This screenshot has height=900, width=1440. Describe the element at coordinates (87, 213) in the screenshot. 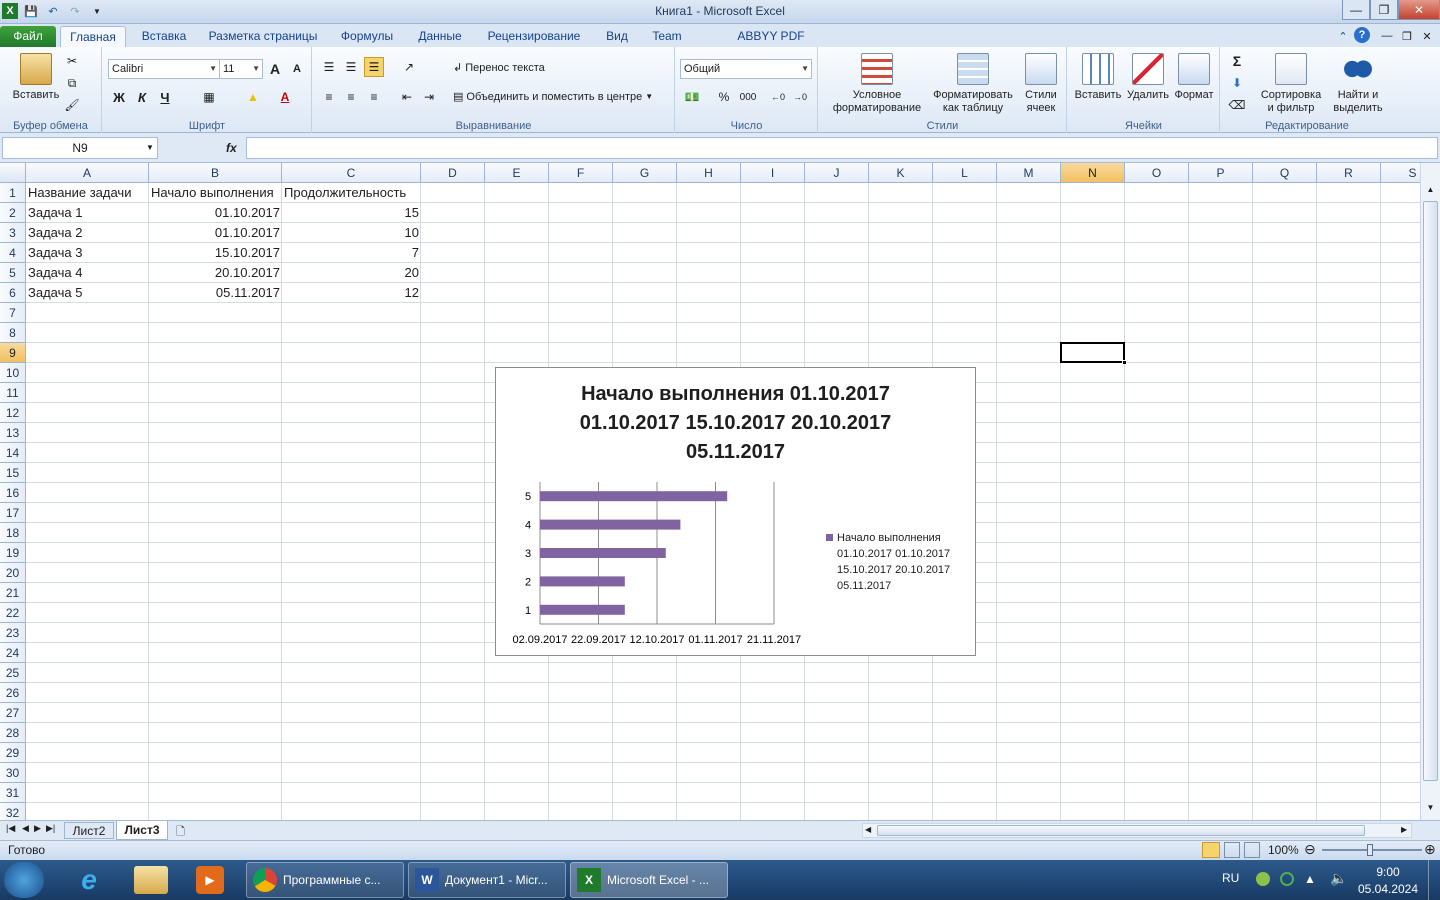

I see `cell-a2: Задача 1` at that location.